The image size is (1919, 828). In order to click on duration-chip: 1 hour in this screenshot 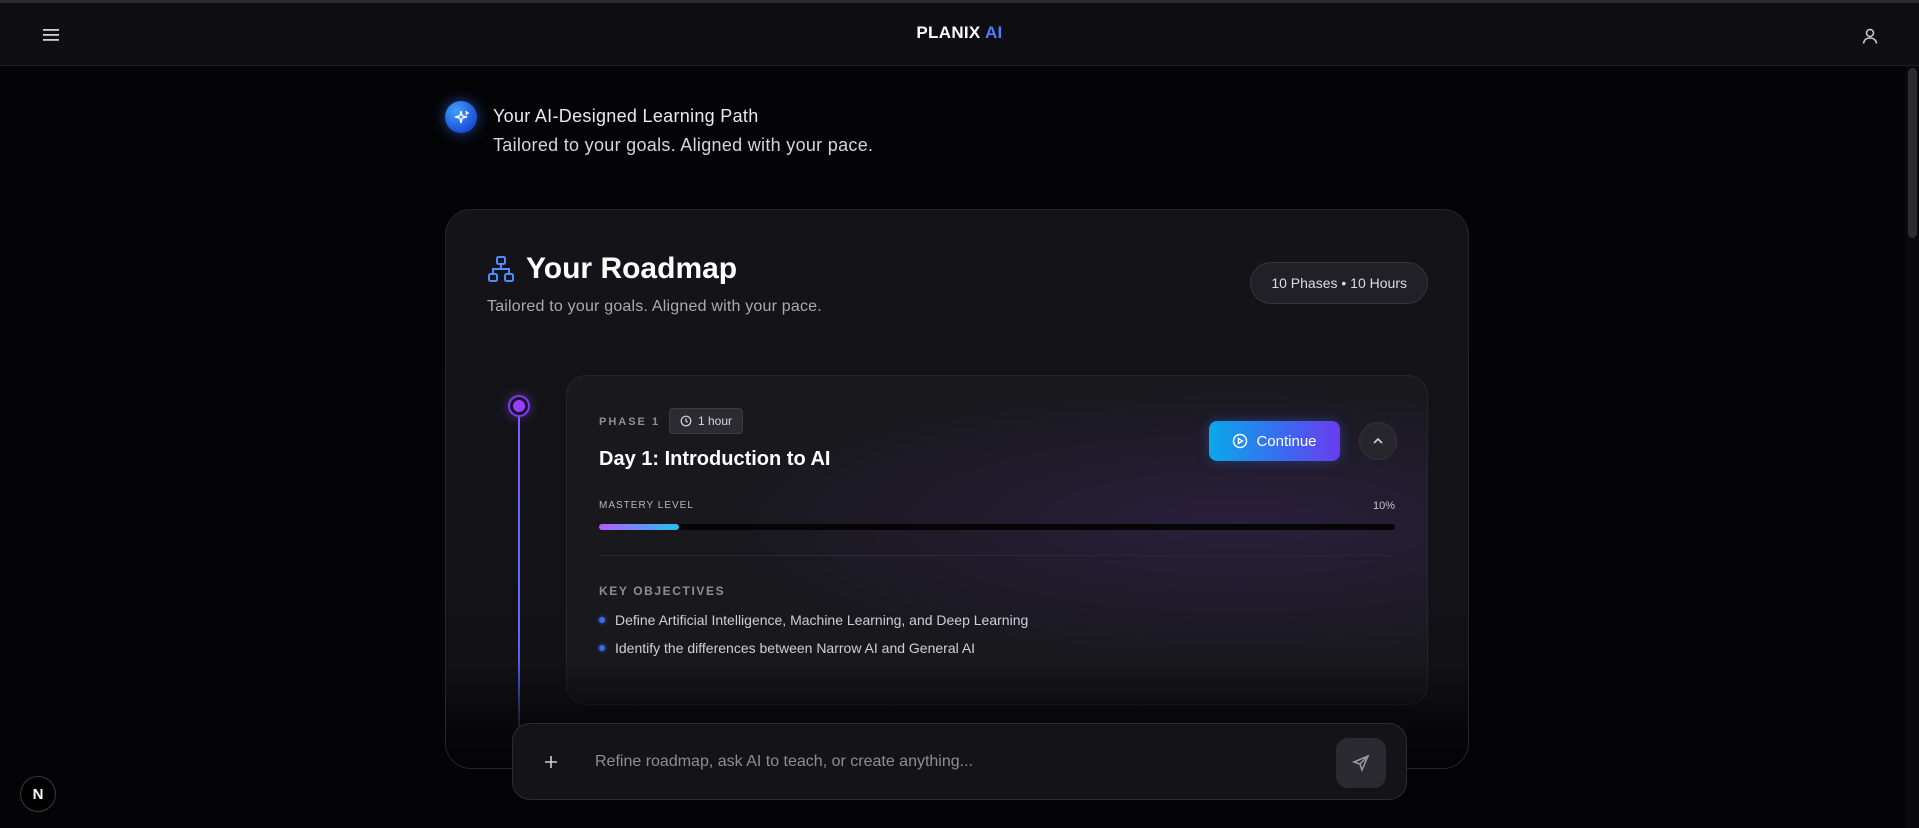, I will do `click(706, 421)`.